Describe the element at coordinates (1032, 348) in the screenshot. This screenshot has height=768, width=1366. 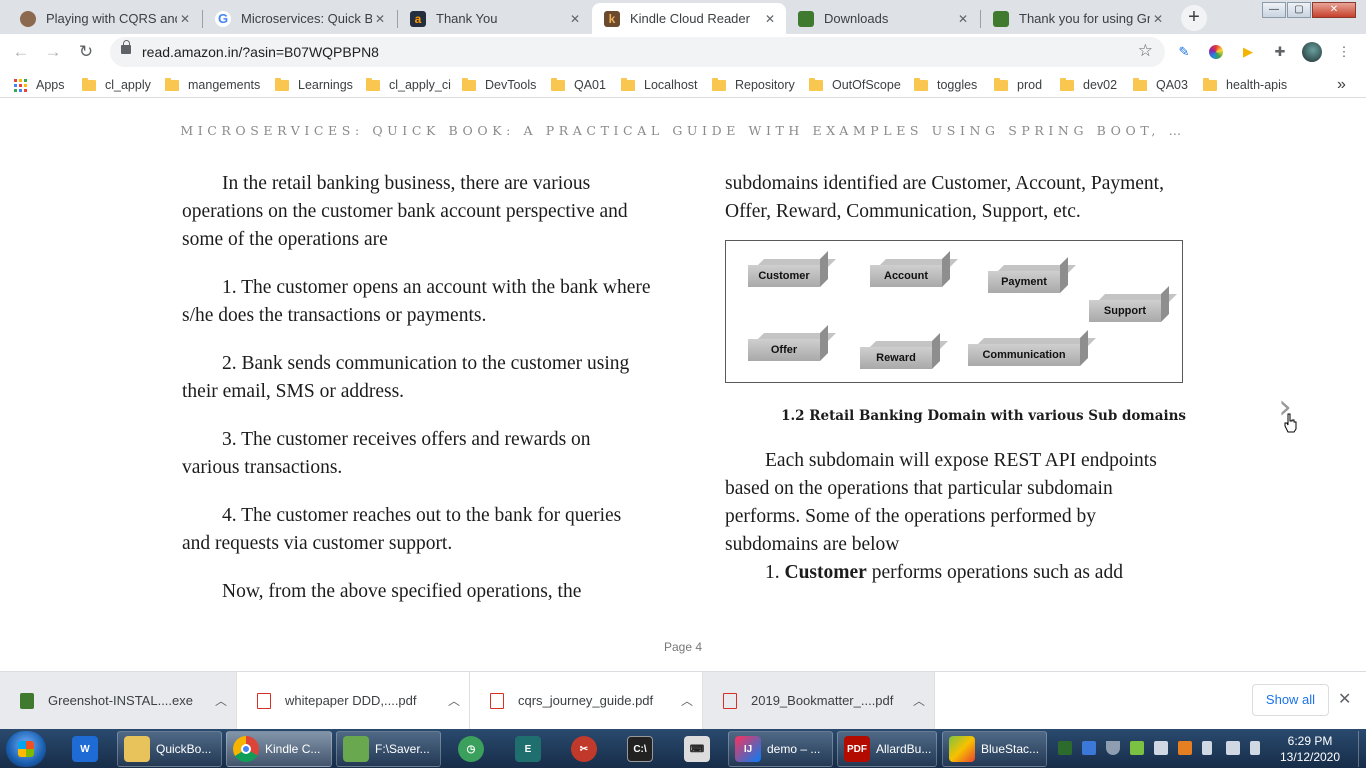
I see `figure-box-communication: Communication` at that location.